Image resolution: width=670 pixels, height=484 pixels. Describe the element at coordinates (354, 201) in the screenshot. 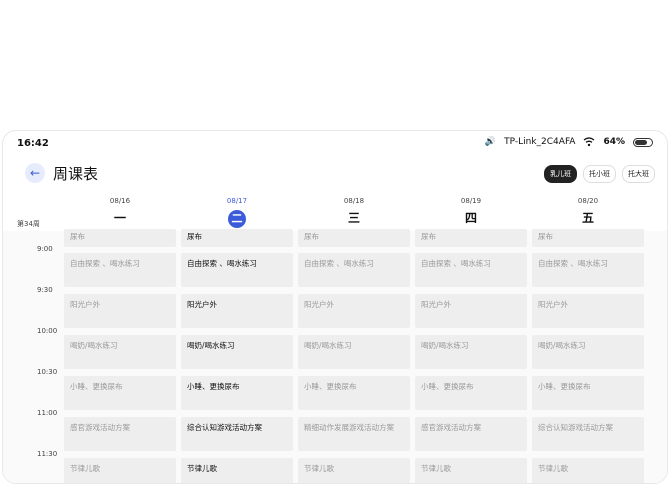

I see `day-date: 08/18` at that location.